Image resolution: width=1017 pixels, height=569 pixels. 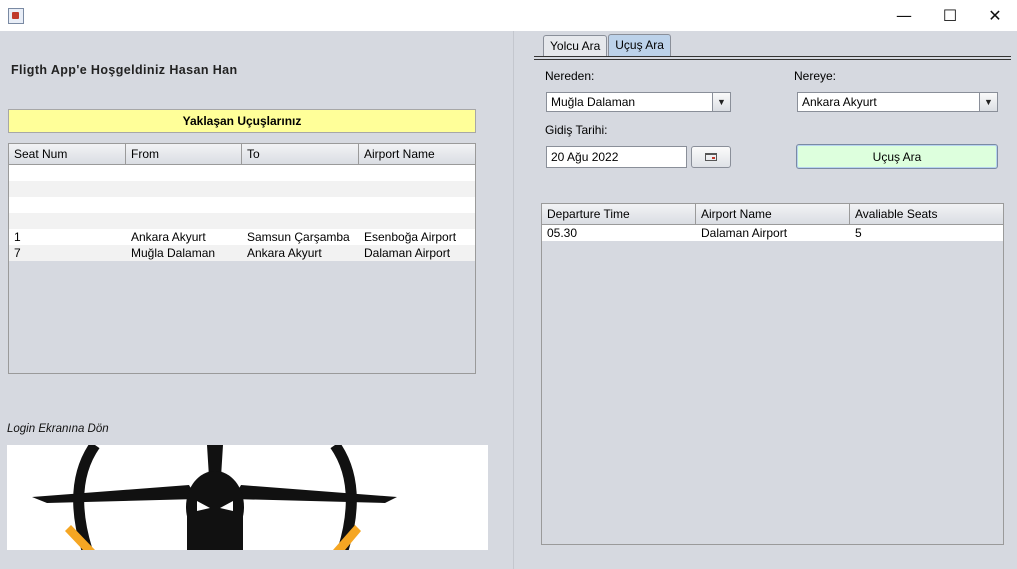 I want to click on tab-ucus-ara: Uçuş Ara, so click(x=639, y=45).